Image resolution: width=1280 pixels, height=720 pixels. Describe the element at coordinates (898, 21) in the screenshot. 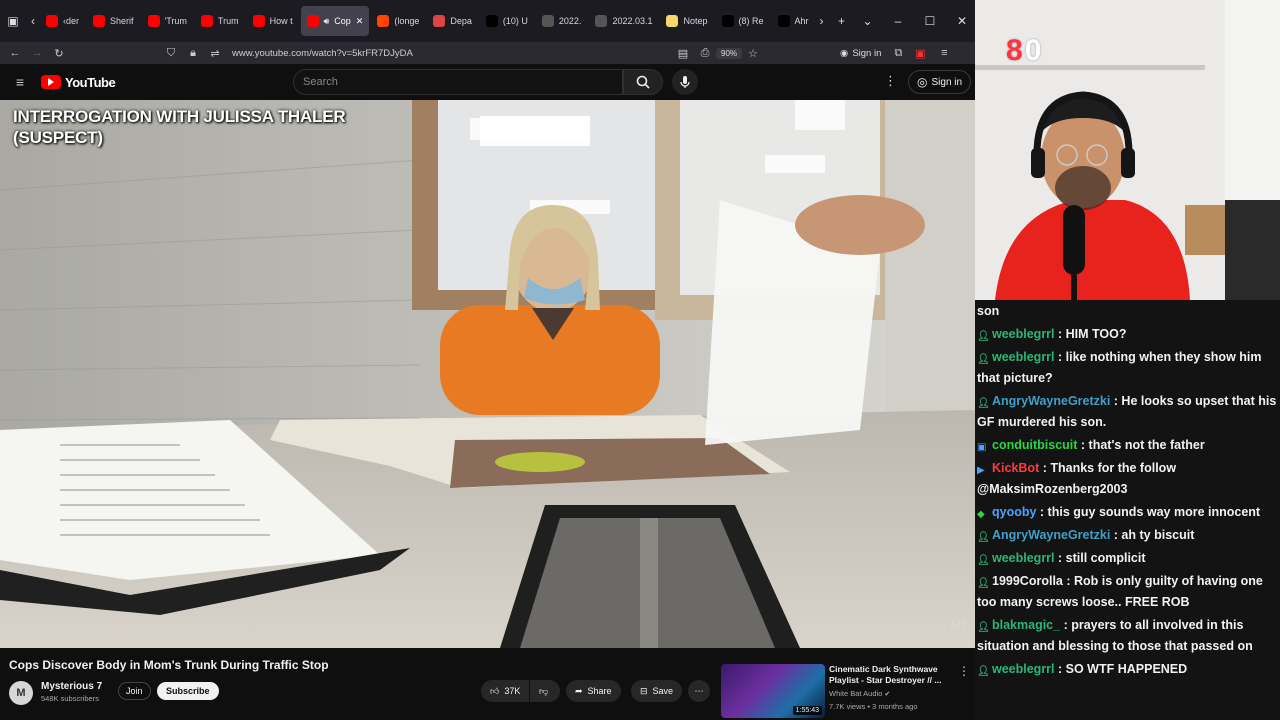

I see `minimize-icon: –` at that location.